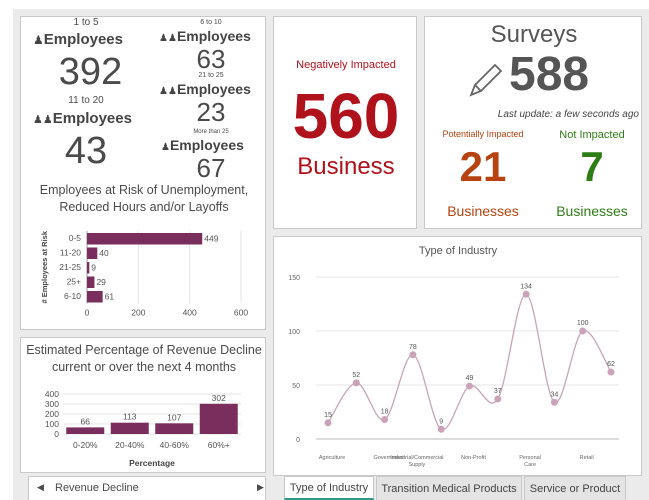 This screenshot has height=500, width=649. What do you see at coordinates (40, 487) in the screenshot?
I see `prev-arrow-icon: ◀` at bounding box center [40, 487].